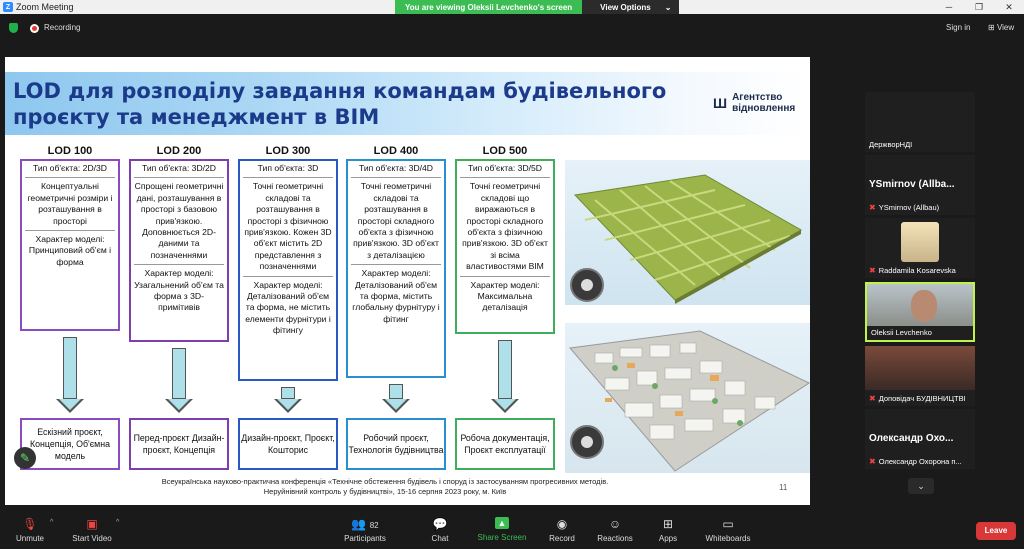 The image size is (1024, 549). I want to click on chevron-down-icon: ⌄, so click(668, 7).